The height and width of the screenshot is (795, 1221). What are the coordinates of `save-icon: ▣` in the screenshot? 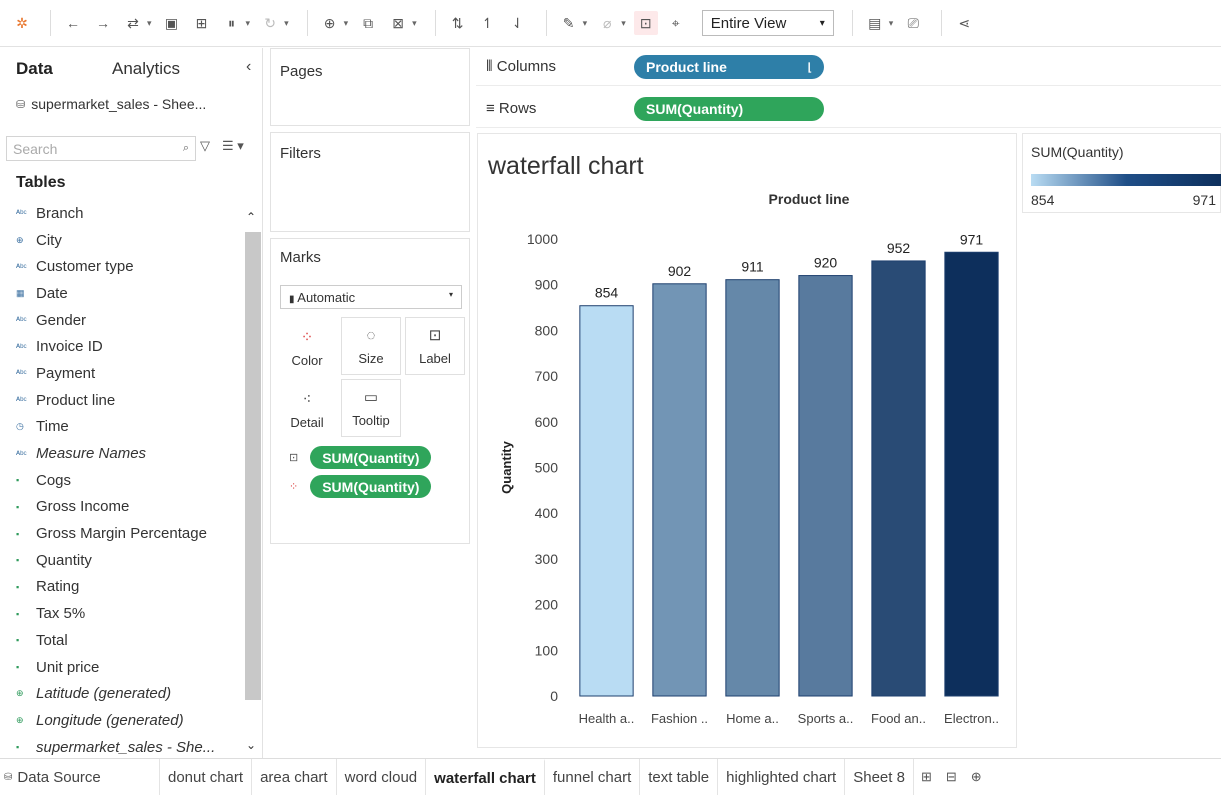 It's located at (172, 23).